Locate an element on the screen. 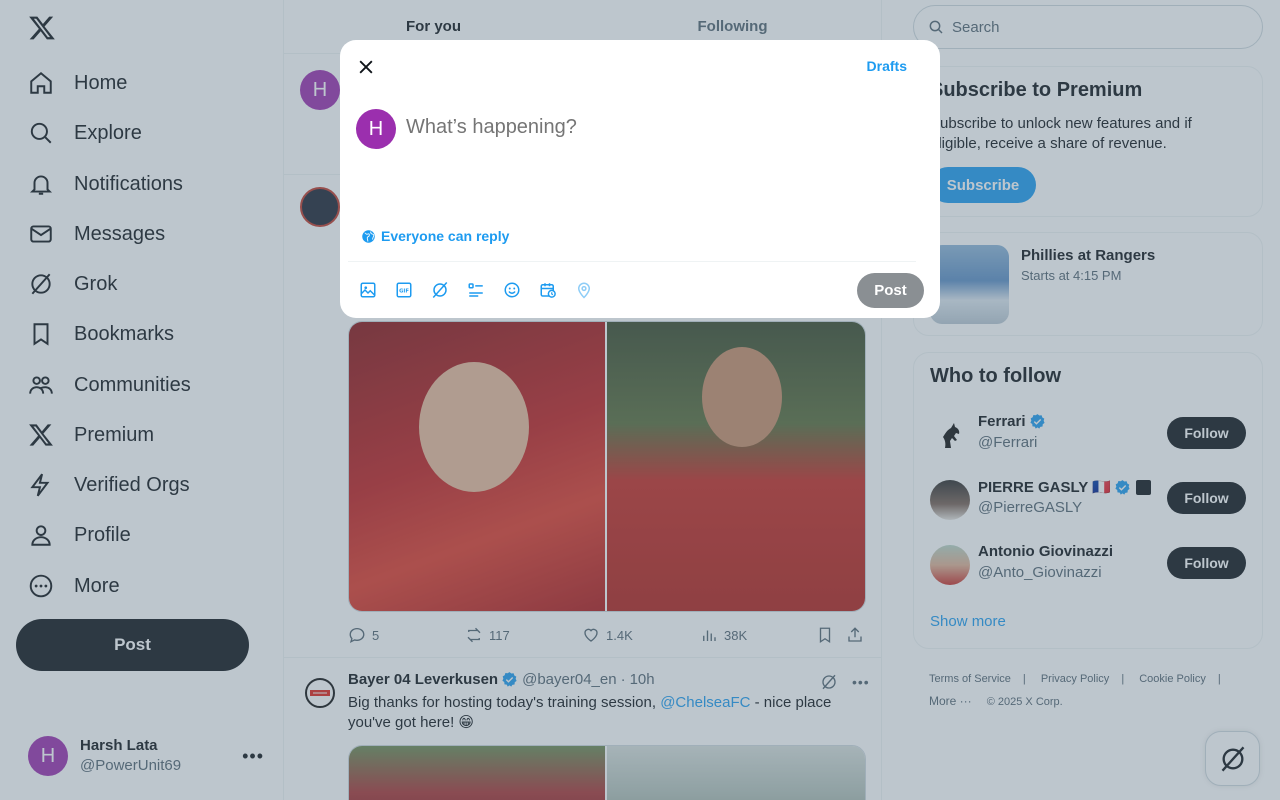  schedule-button is located at coordinates (548, 290).